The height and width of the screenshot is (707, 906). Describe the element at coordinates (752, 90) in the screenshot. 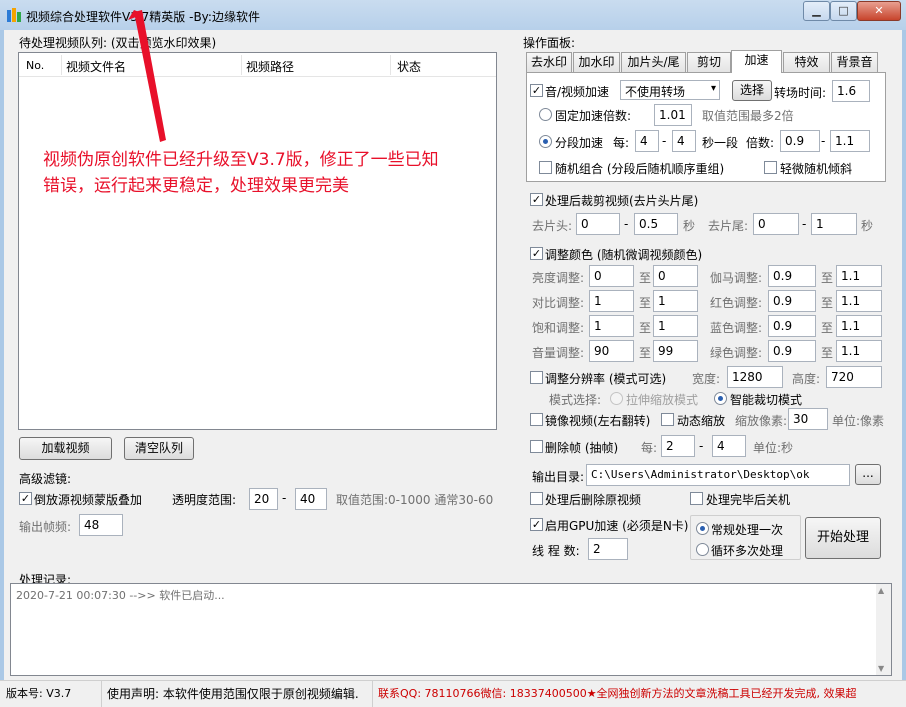

I see `choose-transition-button: 选择` at that location.